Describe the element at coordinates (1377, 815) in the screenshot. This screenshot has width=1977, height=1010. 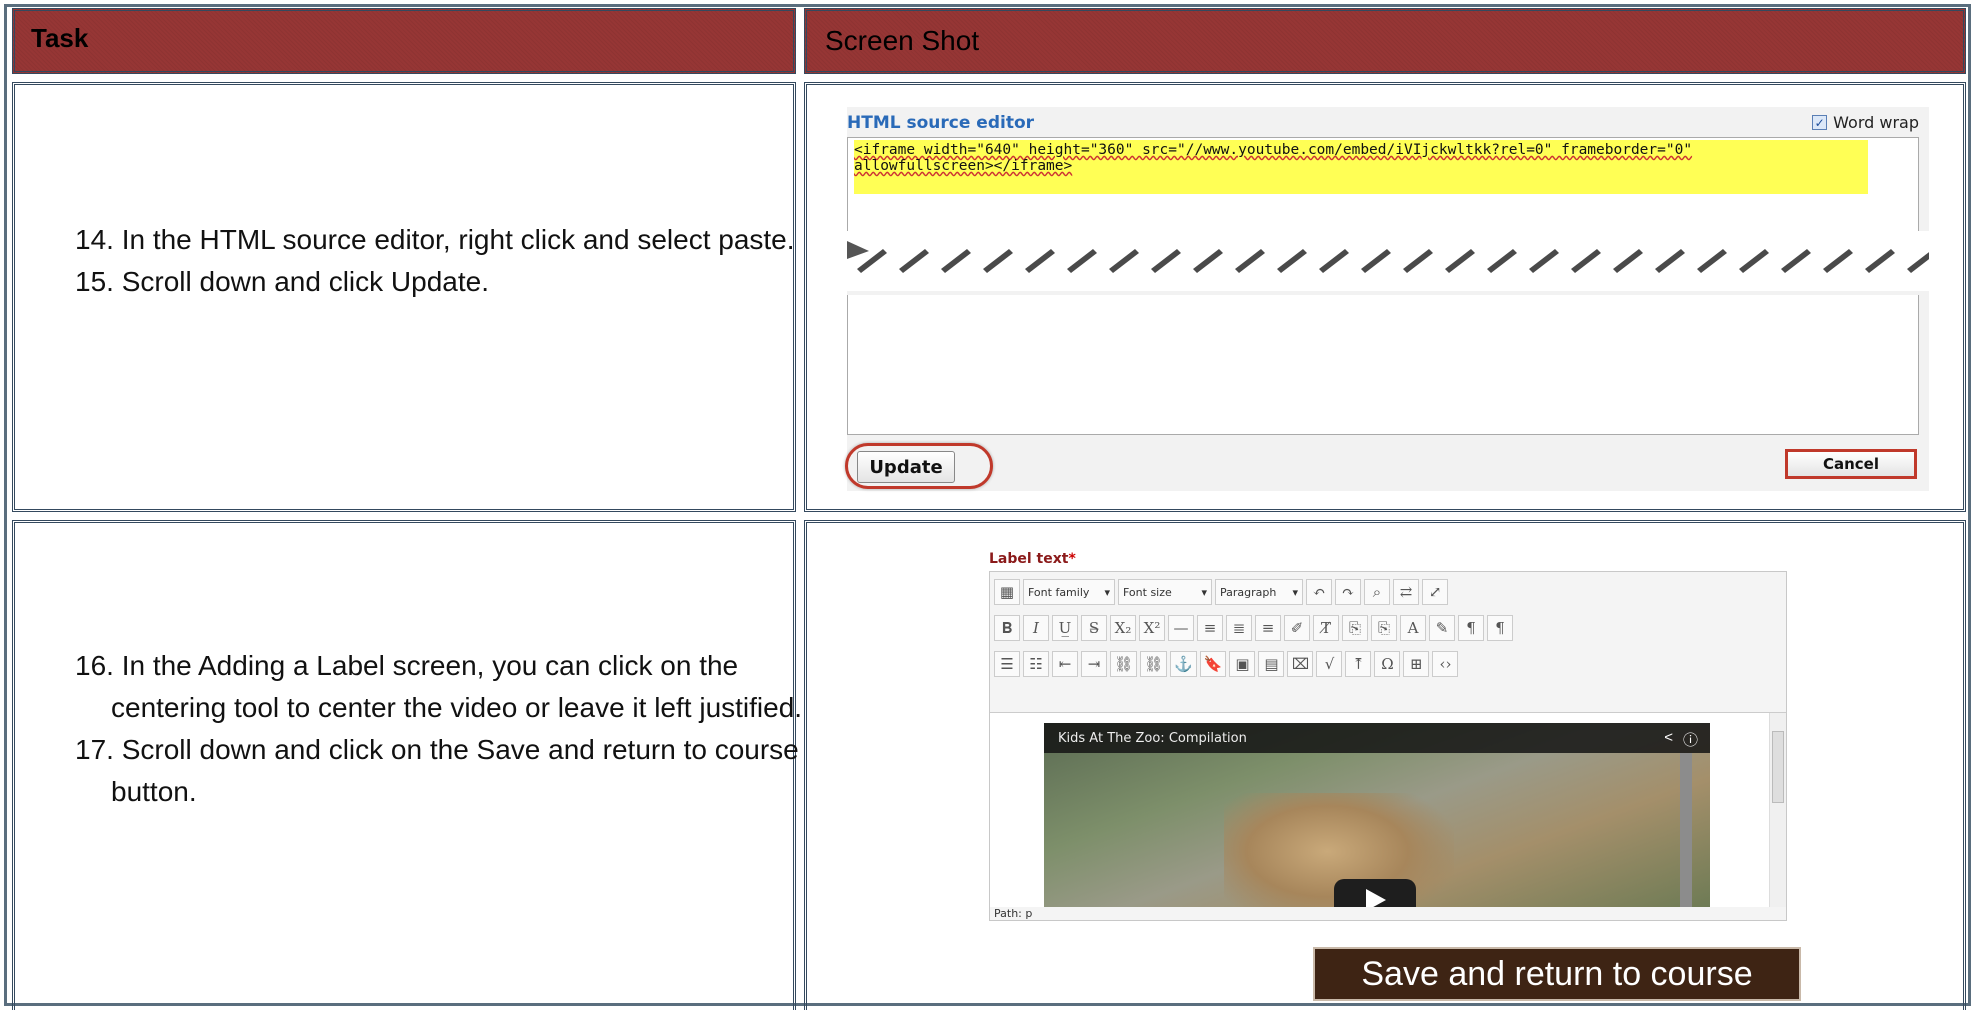
I see `embedded-video: Kids At The Zoo: Compilation < ⓘ` at that location.